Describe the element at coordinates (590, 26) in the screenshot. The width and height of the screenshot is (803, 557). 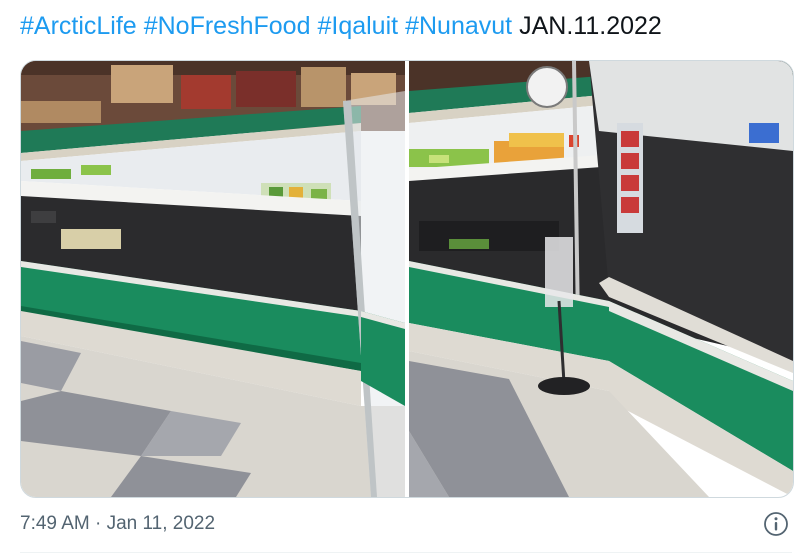
I see `tweet-date-text: JAN.11.2022` at that location.